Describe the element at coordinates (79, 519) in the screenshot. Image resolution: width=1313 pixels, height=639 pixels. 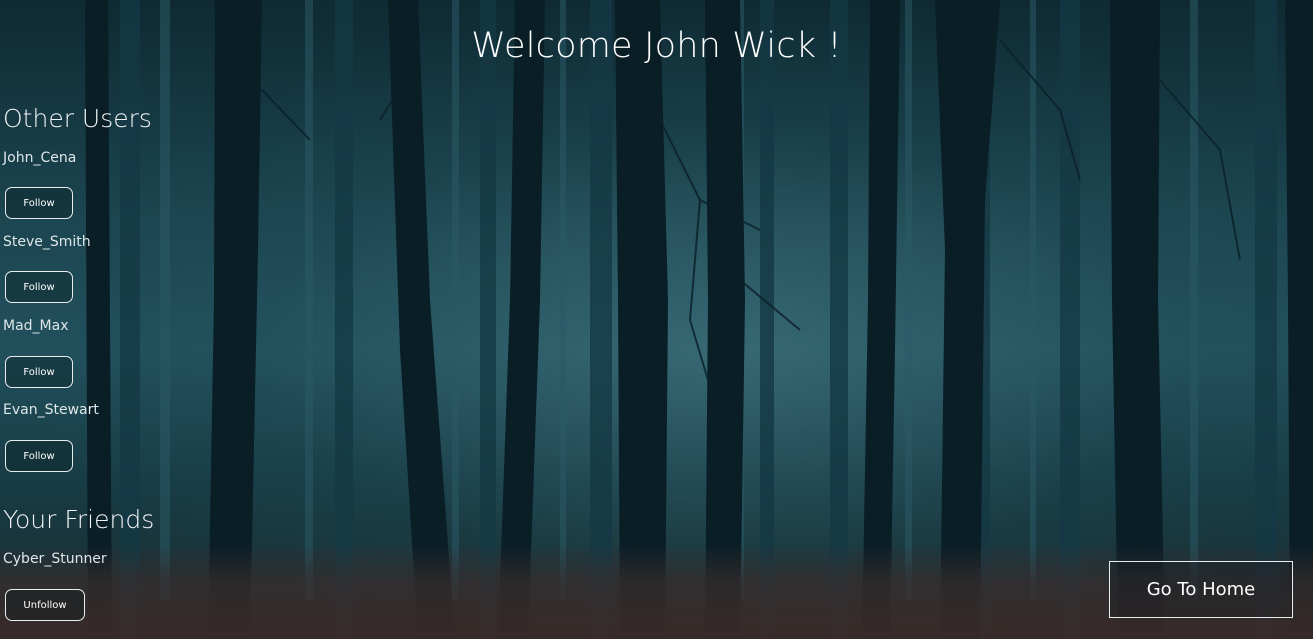
I see `your-friends-heading: Your Friends` at that location.